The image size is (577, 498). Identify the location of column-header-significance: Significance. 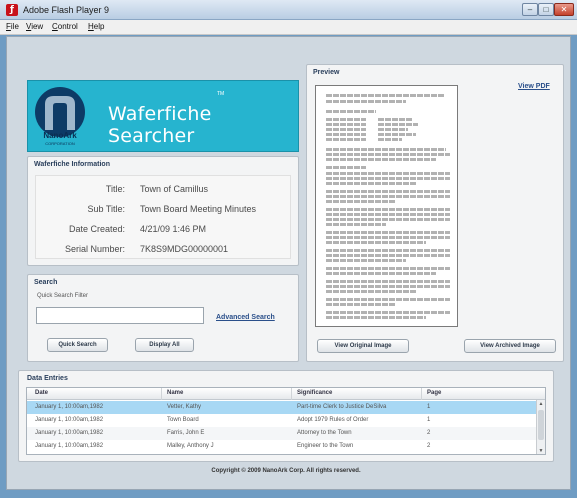
(314, 393).